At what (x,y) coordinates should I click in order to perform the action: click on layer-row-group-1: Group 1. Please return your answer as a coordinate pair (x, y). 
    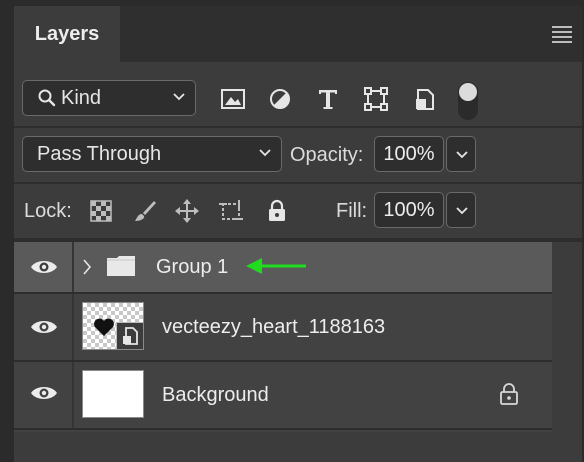
    Looking at the image, I should click on (283, 267).